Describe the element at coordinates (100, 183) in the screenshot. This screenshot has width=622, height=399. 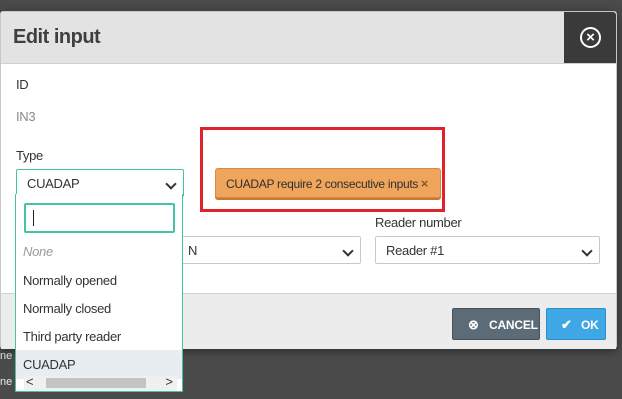
I see `type-select: CUADAP` at that location.